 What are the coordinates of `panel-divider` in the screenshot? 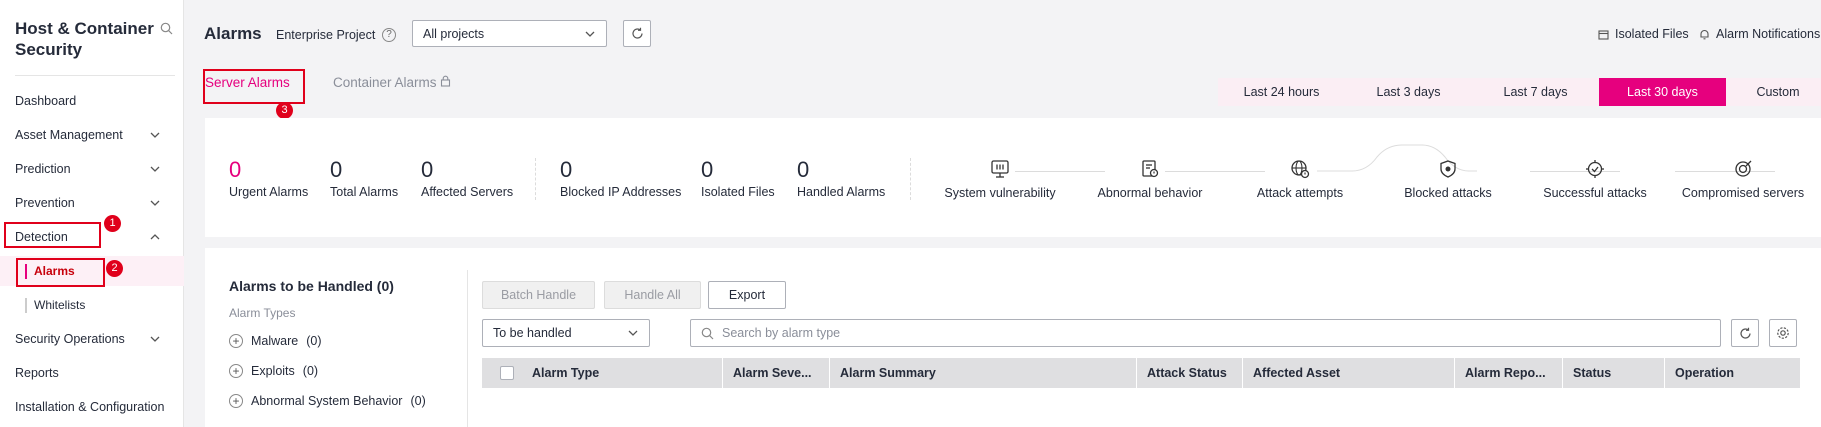 It's located at (467, 348).